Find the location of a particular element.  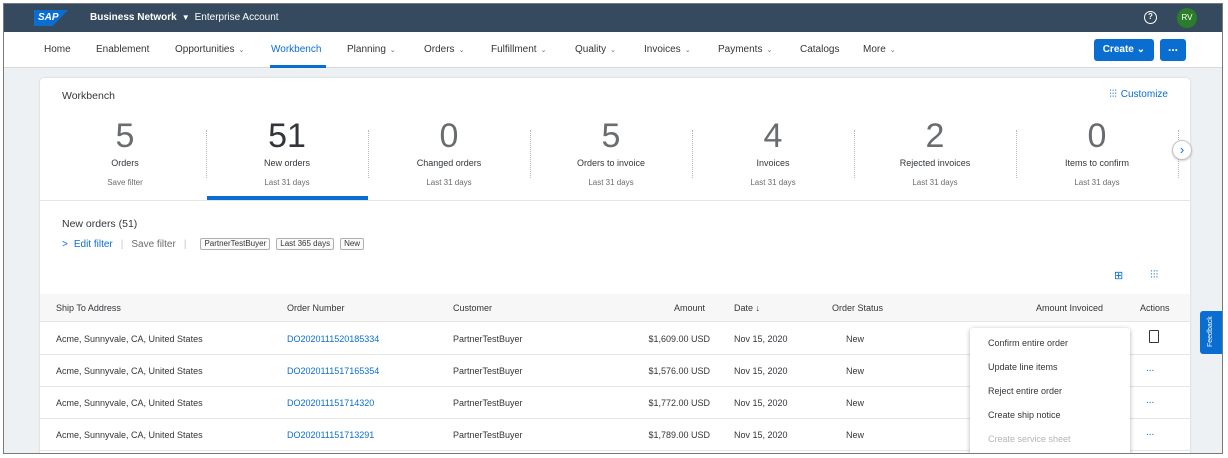

filter-chip-status: New is located at coordinates (352, 244).